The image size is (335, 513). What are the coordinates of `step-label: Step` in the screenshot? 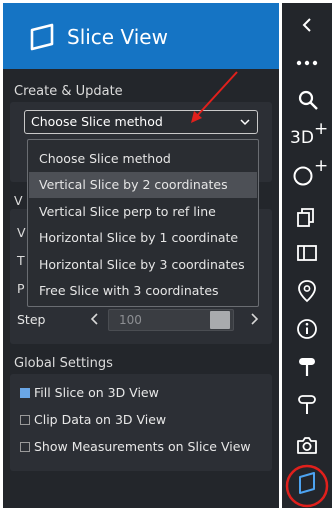 It's located at (31, 319).